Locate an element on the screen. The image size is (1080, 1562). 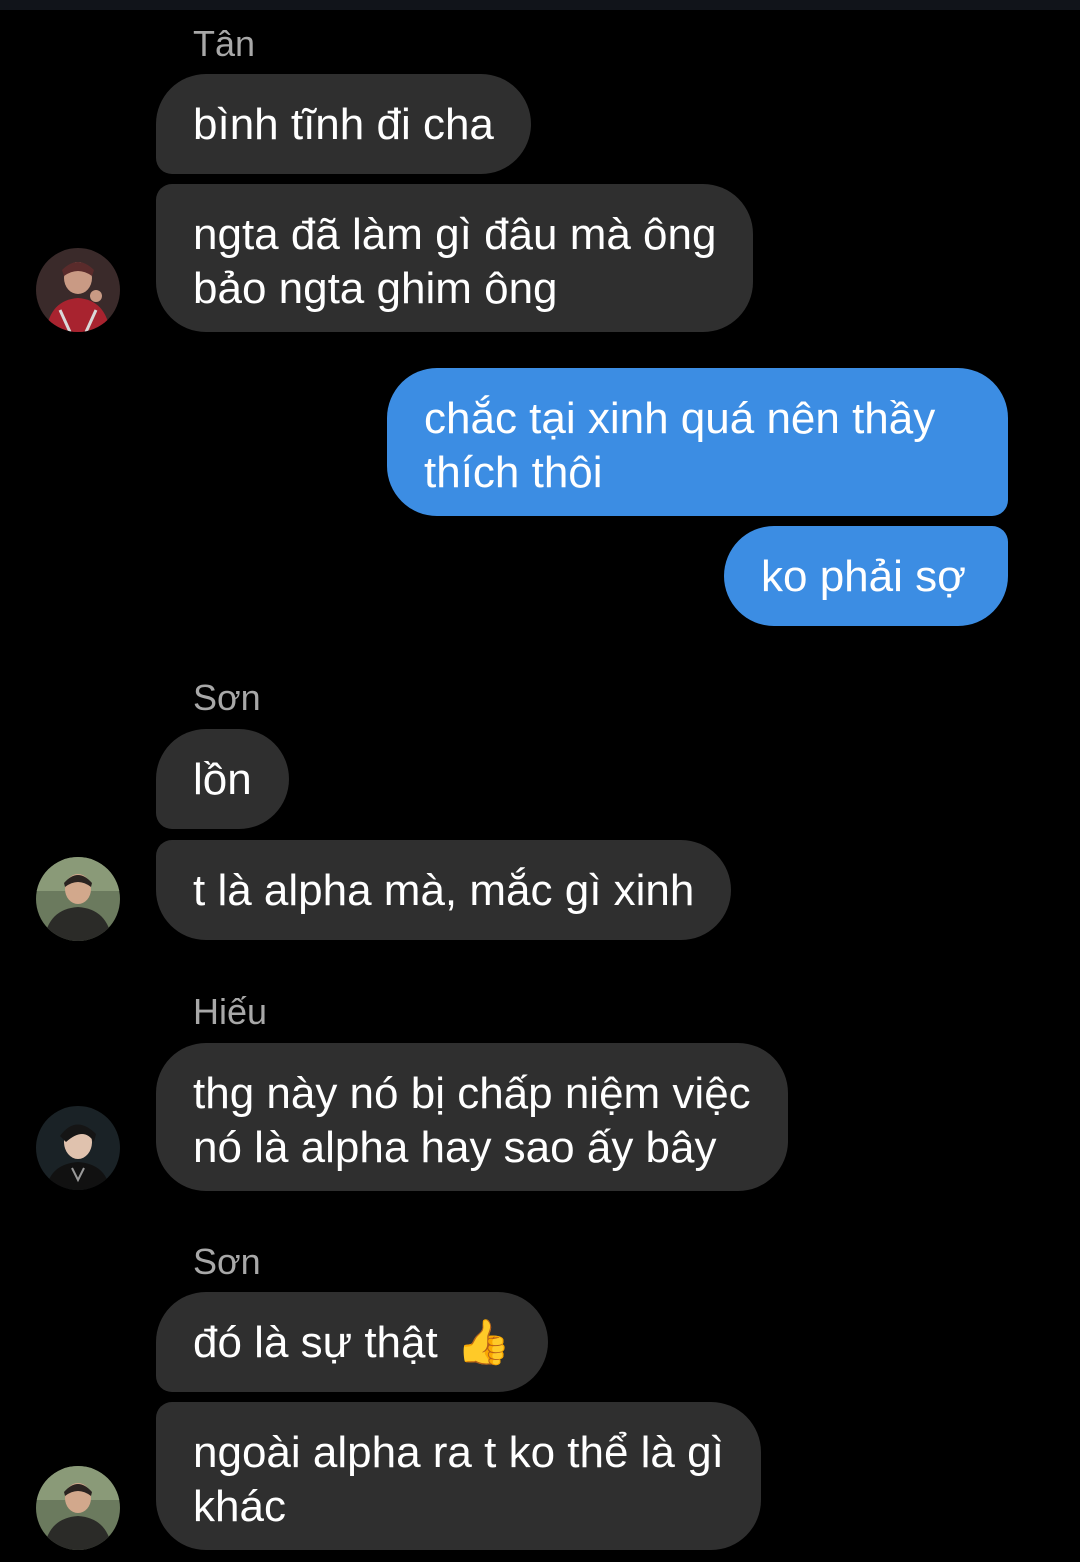
message-bubble: t là alpha mà, mắc gì xinh is located at coordinates (444, 890).